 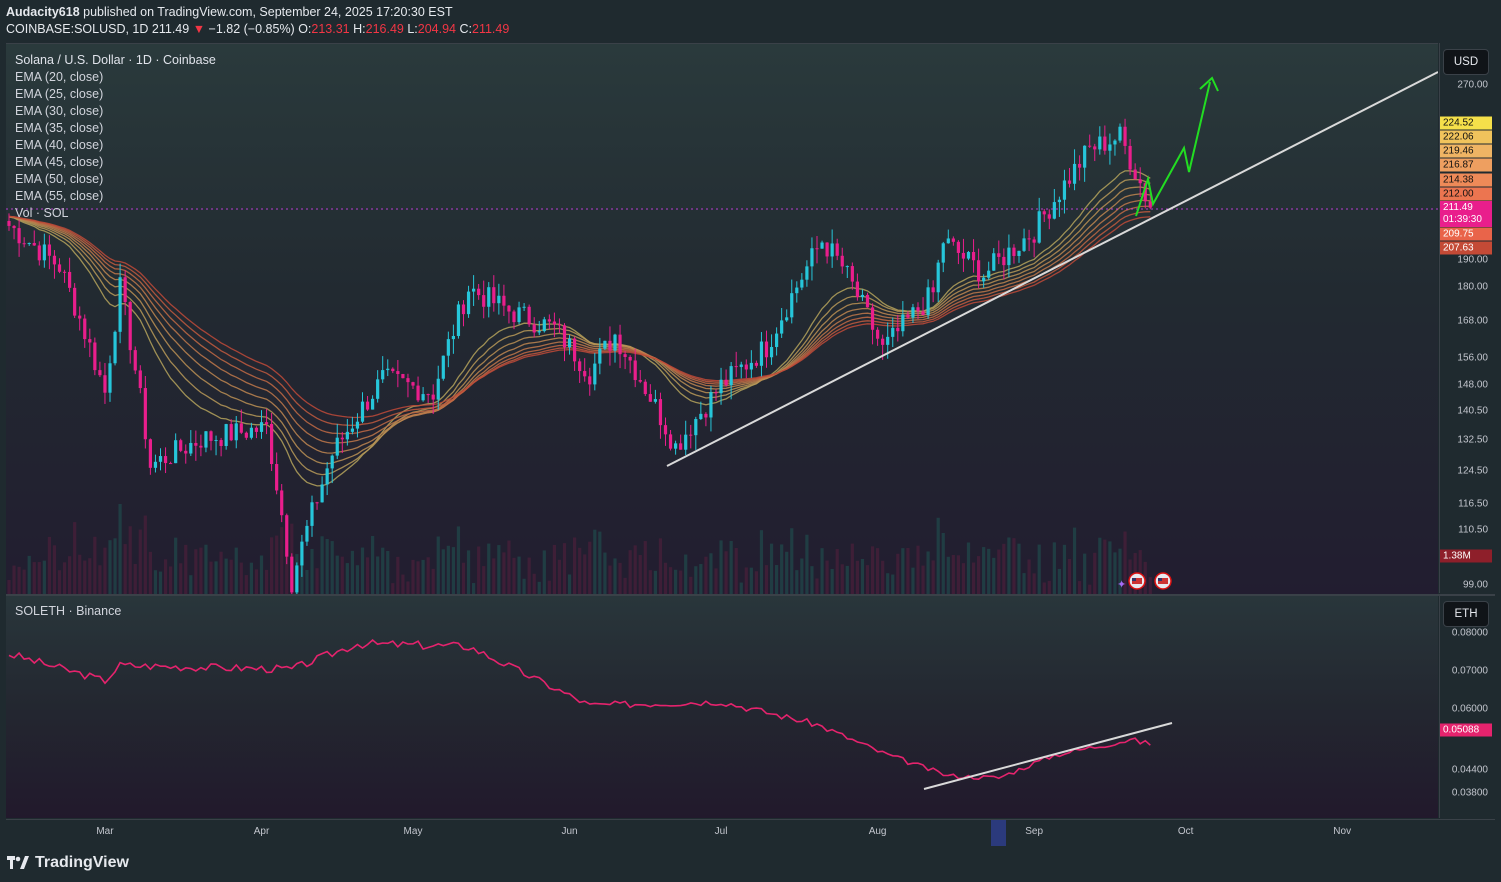 I want to click on time-label: Oct, so click(x=1185, y=831).